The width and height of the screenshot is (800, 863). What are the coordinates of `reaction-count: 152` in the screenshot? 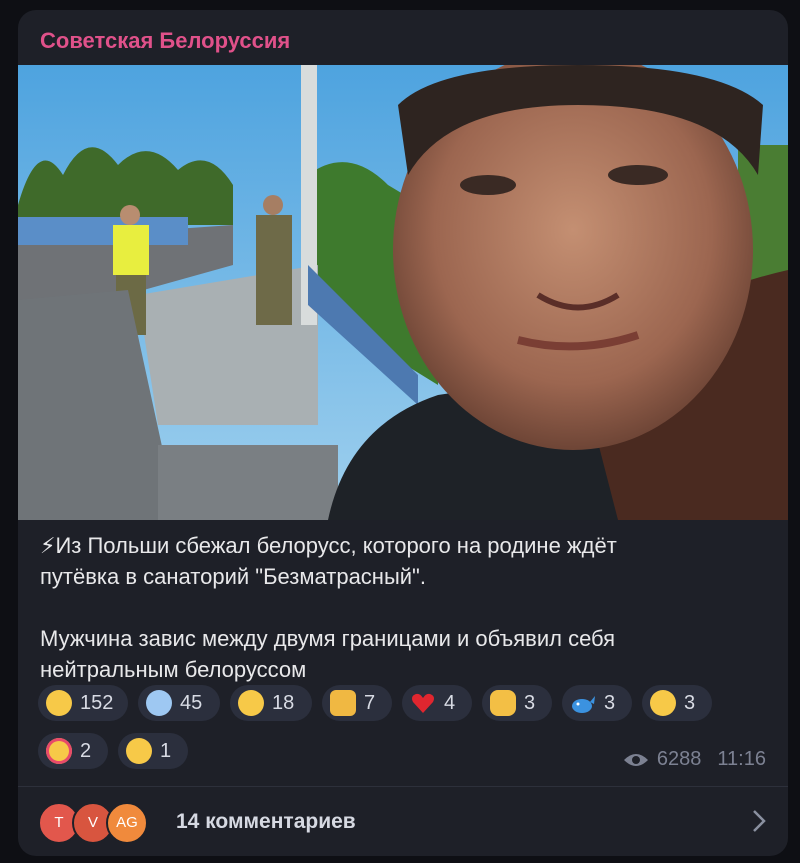 It's located at (97, 702).